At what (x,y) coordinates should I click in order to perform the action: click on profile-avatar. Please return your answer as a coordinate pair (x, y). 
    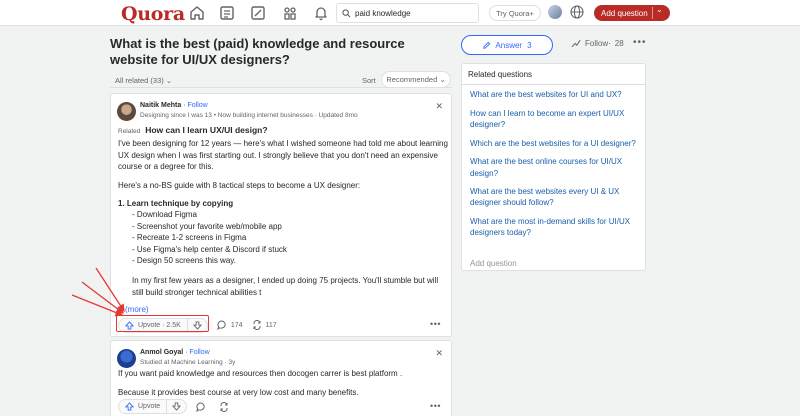
    Looking at the image, I should click on (555, 12).